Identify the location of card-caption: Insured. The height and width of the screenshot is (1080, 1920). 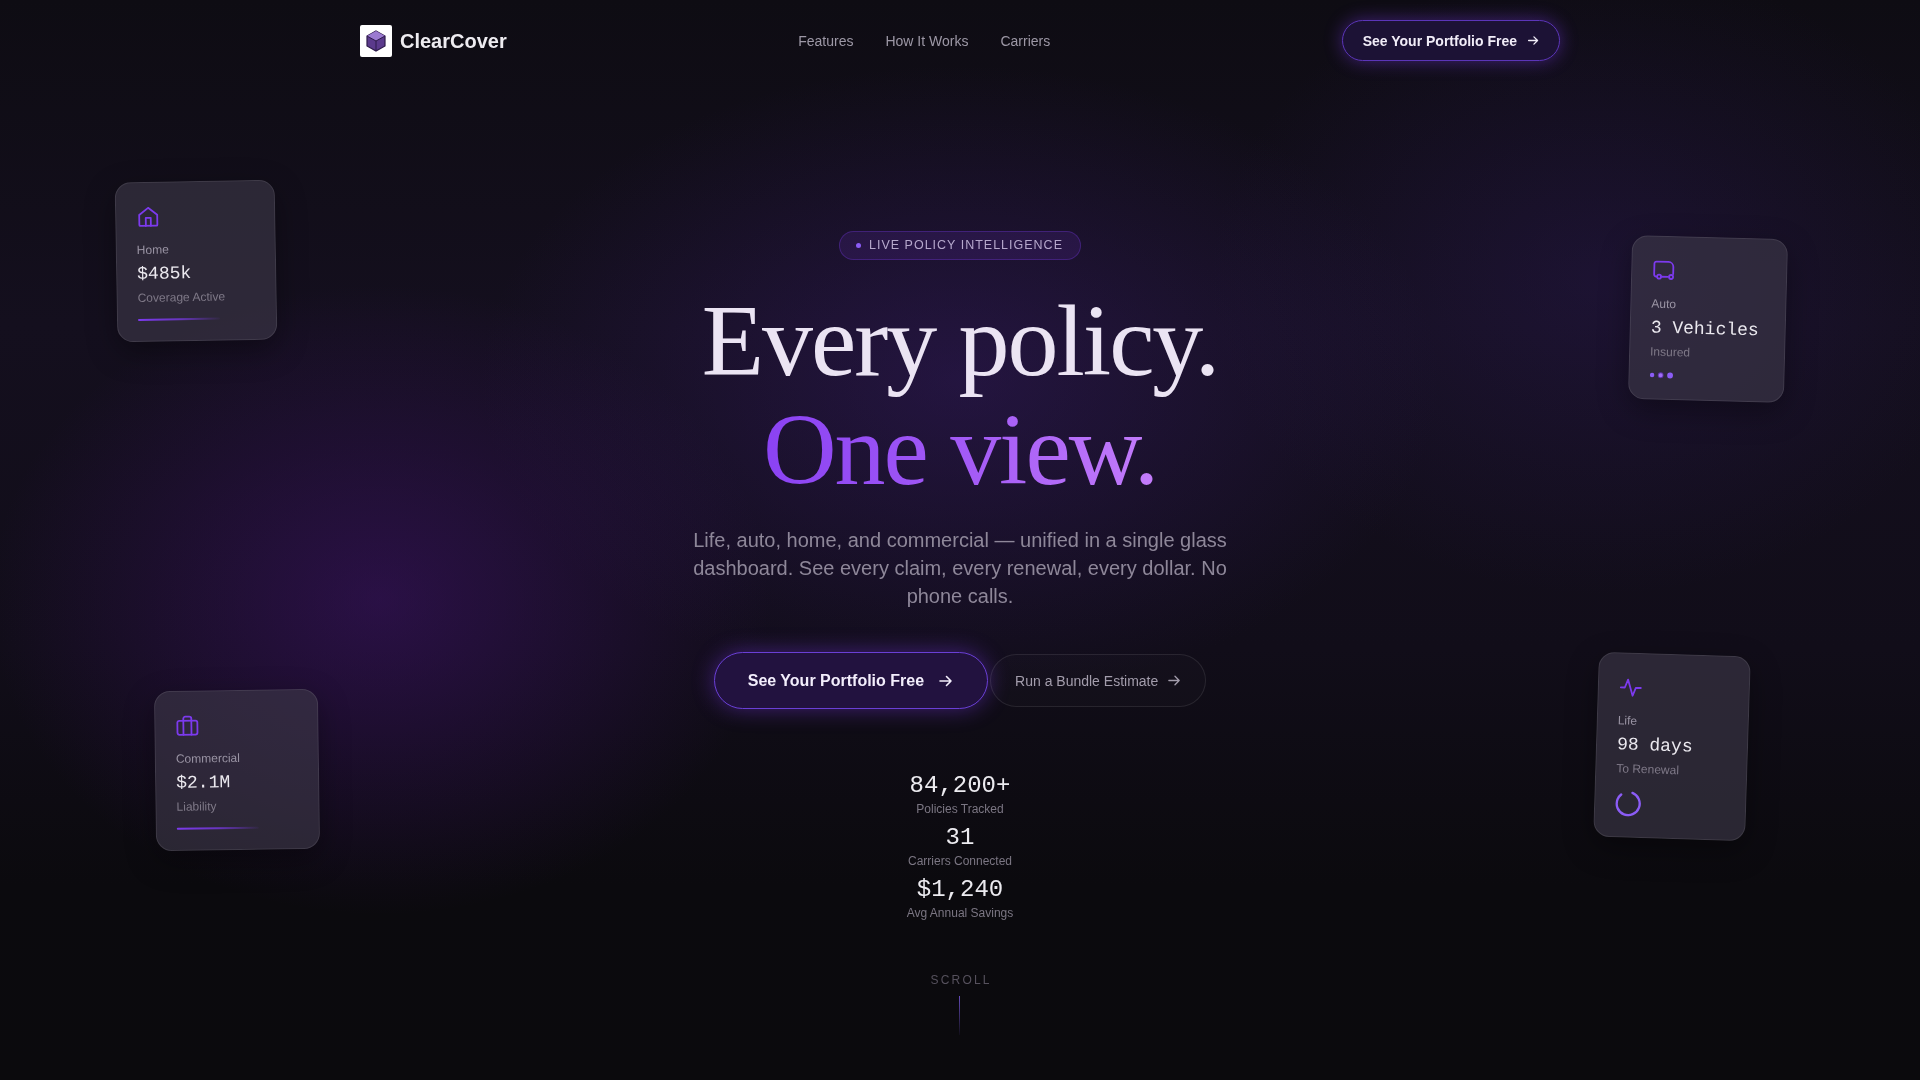
(1670, 352).